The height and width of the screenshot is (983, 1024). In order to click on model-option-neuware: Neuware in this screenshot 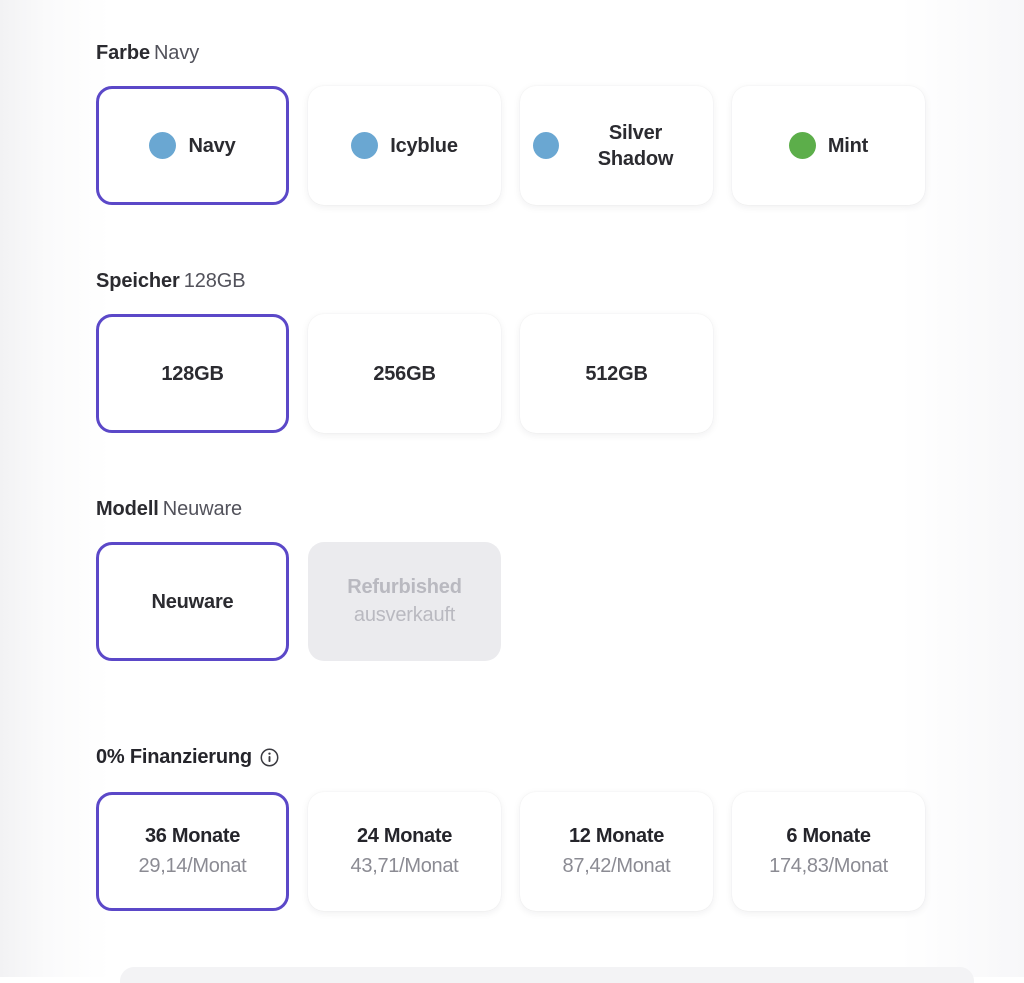, I will do `click(192, 601)`.